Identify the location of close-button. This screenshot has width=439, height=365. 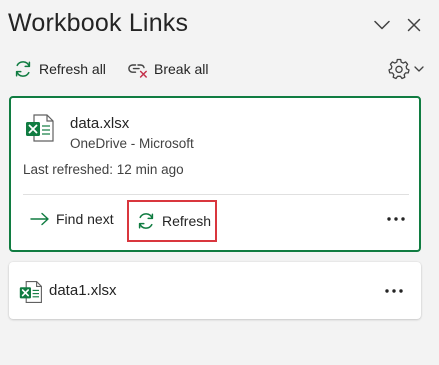
(414, 25).